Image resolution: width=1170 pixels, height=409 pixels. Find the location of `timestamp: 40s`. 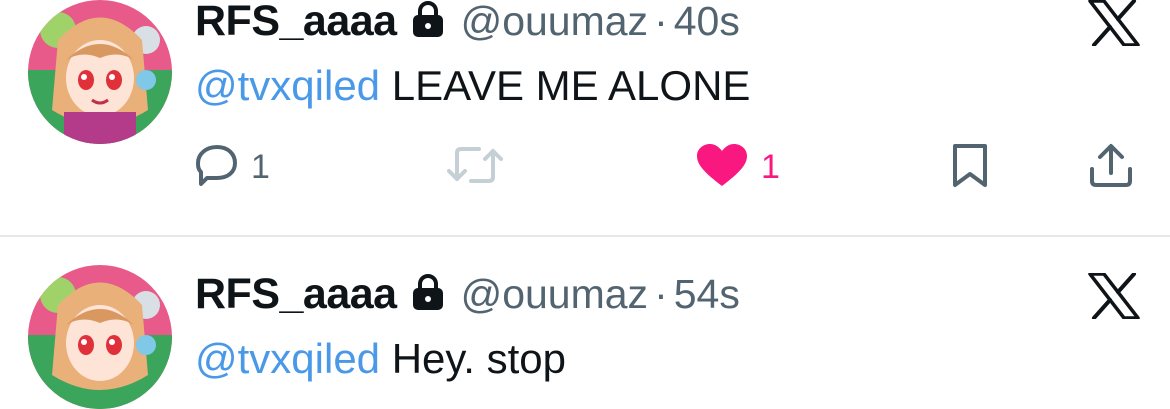

timestamp: 40s is located at coordinates (707, 22).